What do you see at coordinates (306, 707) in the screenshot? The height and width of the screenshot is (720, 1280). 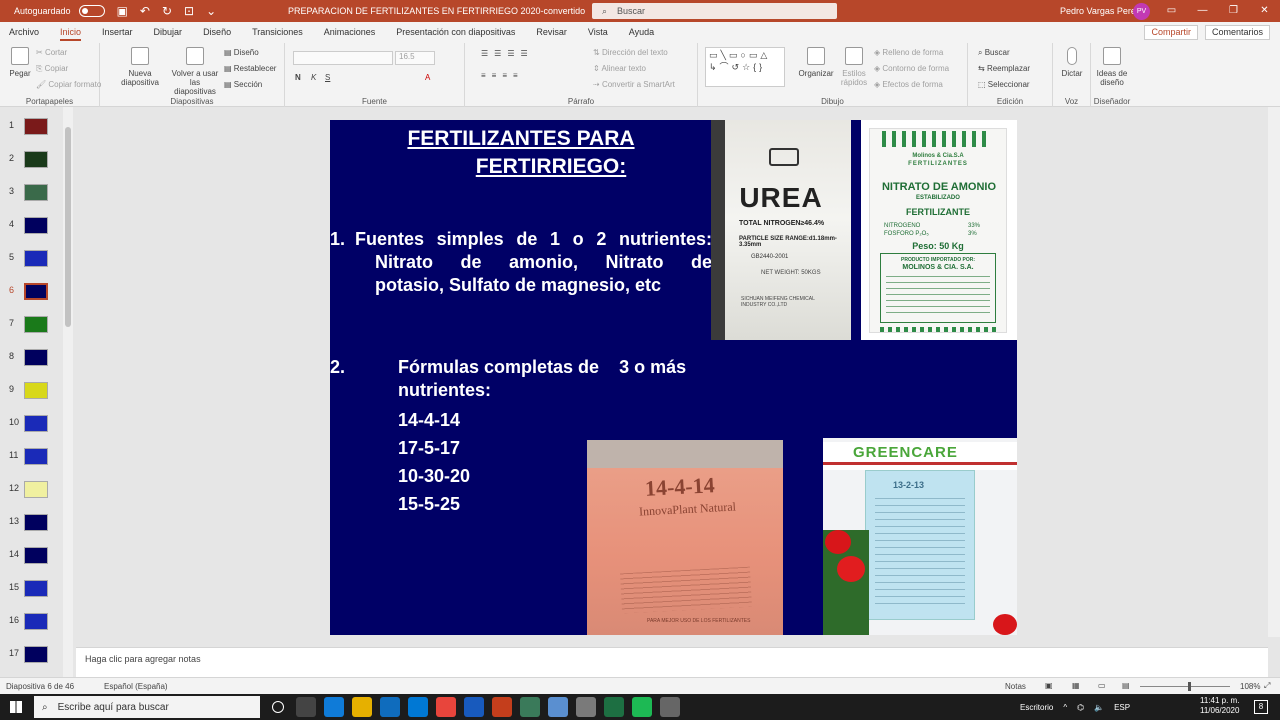 I see `task-view-icon` at bounding box center [306, 707].